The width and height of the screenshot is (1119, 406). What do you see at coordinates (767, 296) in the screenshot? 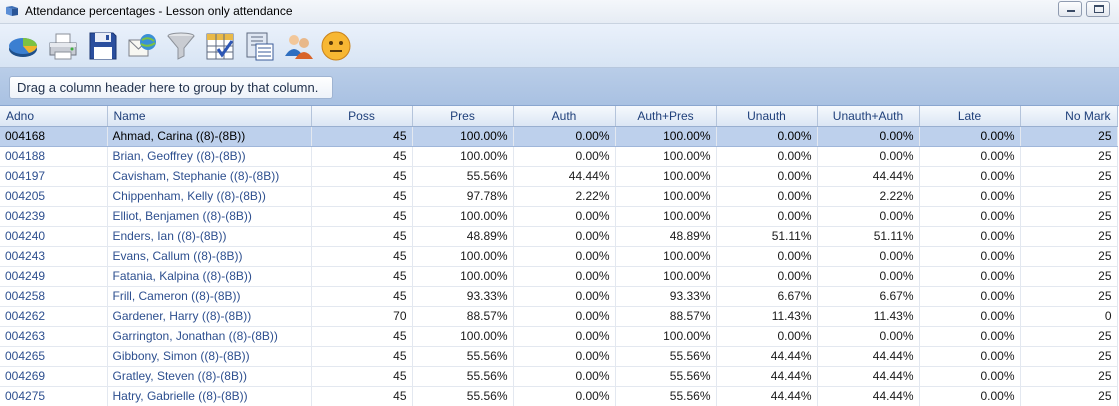
I see `unauth-cell: 6.67%` at bounding box center [767, 296].